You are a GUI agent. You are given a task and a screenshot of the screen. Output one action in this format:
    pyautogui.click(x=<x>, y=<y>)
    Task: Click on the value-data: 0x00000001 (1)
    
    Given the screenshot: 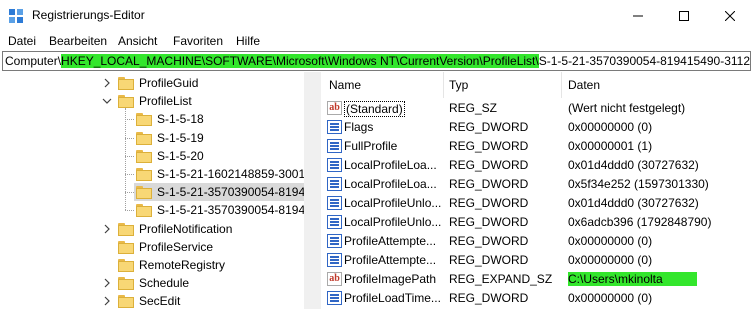 What is the action you would take?
    pyautogui.click(x=610, y=146)
    